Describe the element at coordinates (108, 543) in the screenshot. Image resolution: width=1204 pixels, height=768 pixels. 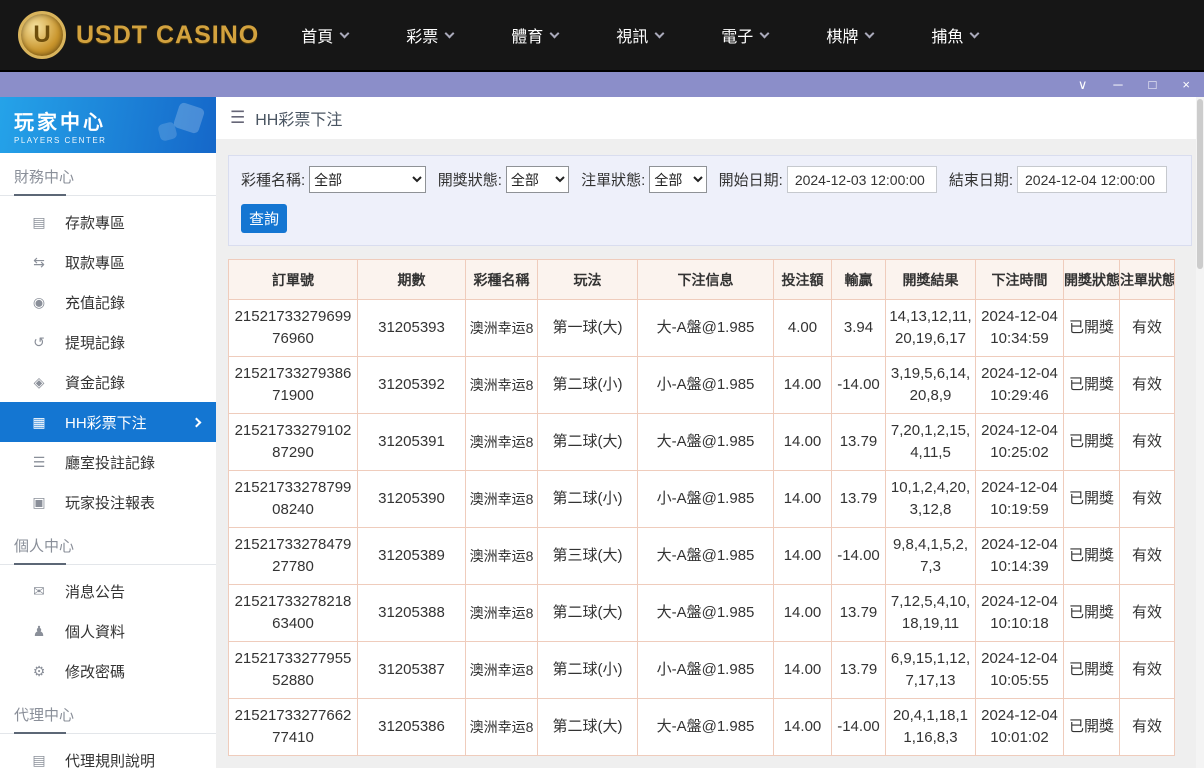
I see `section-header-1: 個人中心` at that location.